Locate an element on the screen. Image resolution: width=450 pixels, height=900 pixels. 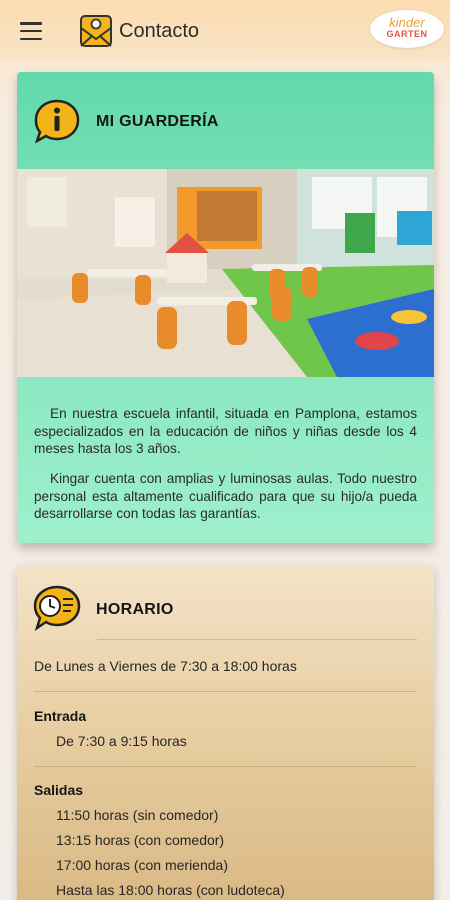
salida-item: Hasta las 18:00 horas (con ludoteca) is located at coordinates (170, 890).